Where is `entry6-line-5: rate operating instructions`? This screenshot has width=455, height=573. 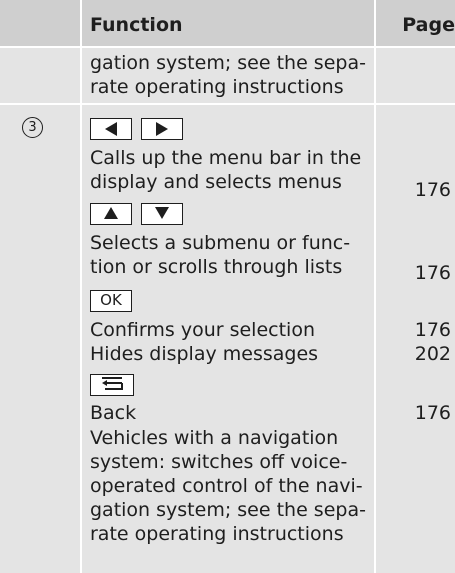
entry6-line-5: rate operating instructions is located at coordinates (217, 534).